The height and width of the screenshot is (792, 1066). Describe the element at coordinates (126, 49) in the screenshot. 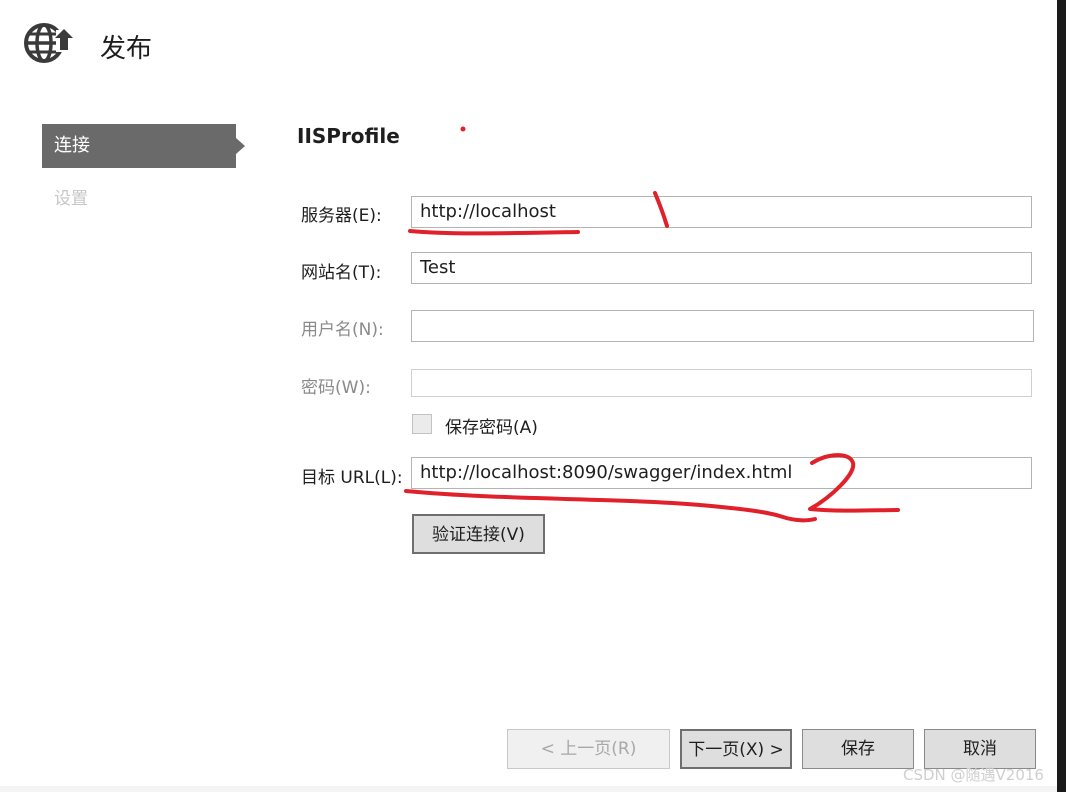

I see `page-title: 发布` at that location.